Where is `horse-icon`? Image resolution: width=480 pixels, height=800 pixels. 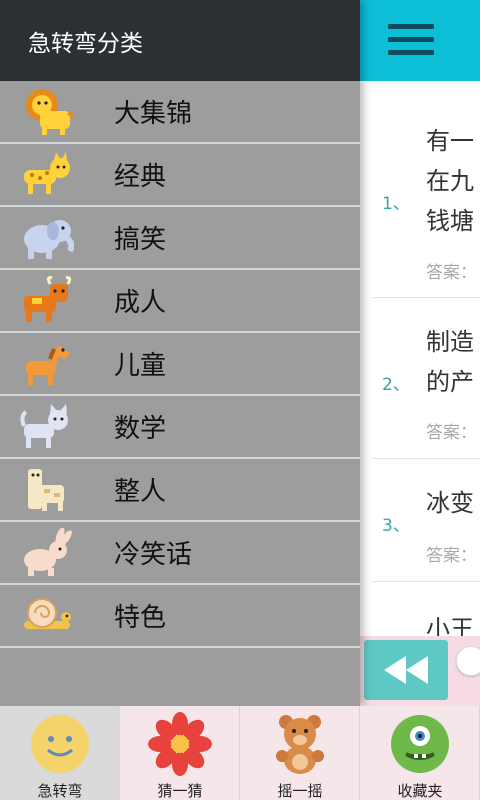 horse-icon is located at coordinates (48, 365).